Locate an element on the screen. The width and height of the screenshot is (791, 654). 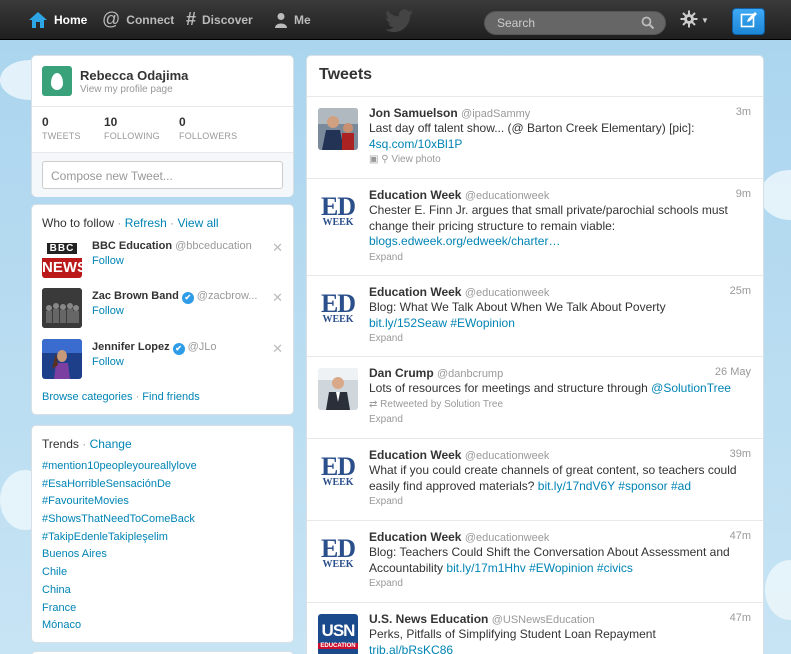
bbc-news-logo: BBC NEWS is located at coordinates (62, 258).